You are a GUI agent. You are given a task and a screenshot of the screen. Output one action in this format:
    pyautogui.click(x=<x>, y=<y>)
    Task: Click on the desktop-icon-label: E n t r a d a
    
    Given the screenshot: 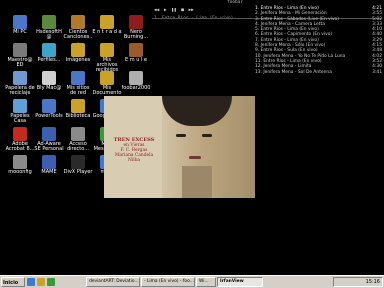 What is the action you would take?
    pyautogui.click(x=107, y=32)
    